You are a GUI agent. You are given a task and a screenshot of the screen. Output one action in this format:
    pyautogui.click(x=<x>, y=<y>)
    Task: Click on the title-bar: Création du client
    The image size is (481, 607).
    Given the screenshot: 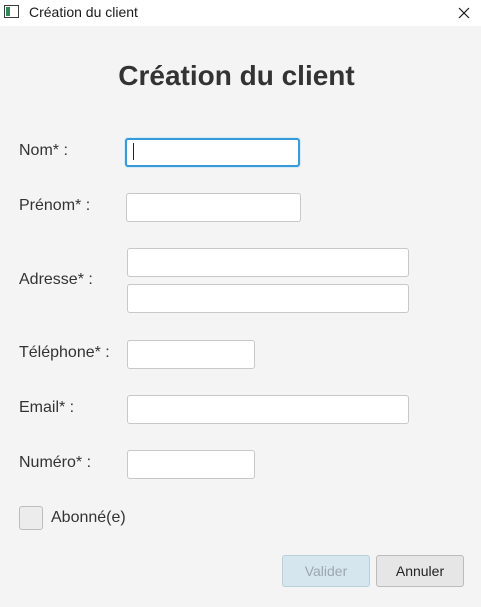 What is the action you would take?
    pyautogui.click(x=240, y=13)
    